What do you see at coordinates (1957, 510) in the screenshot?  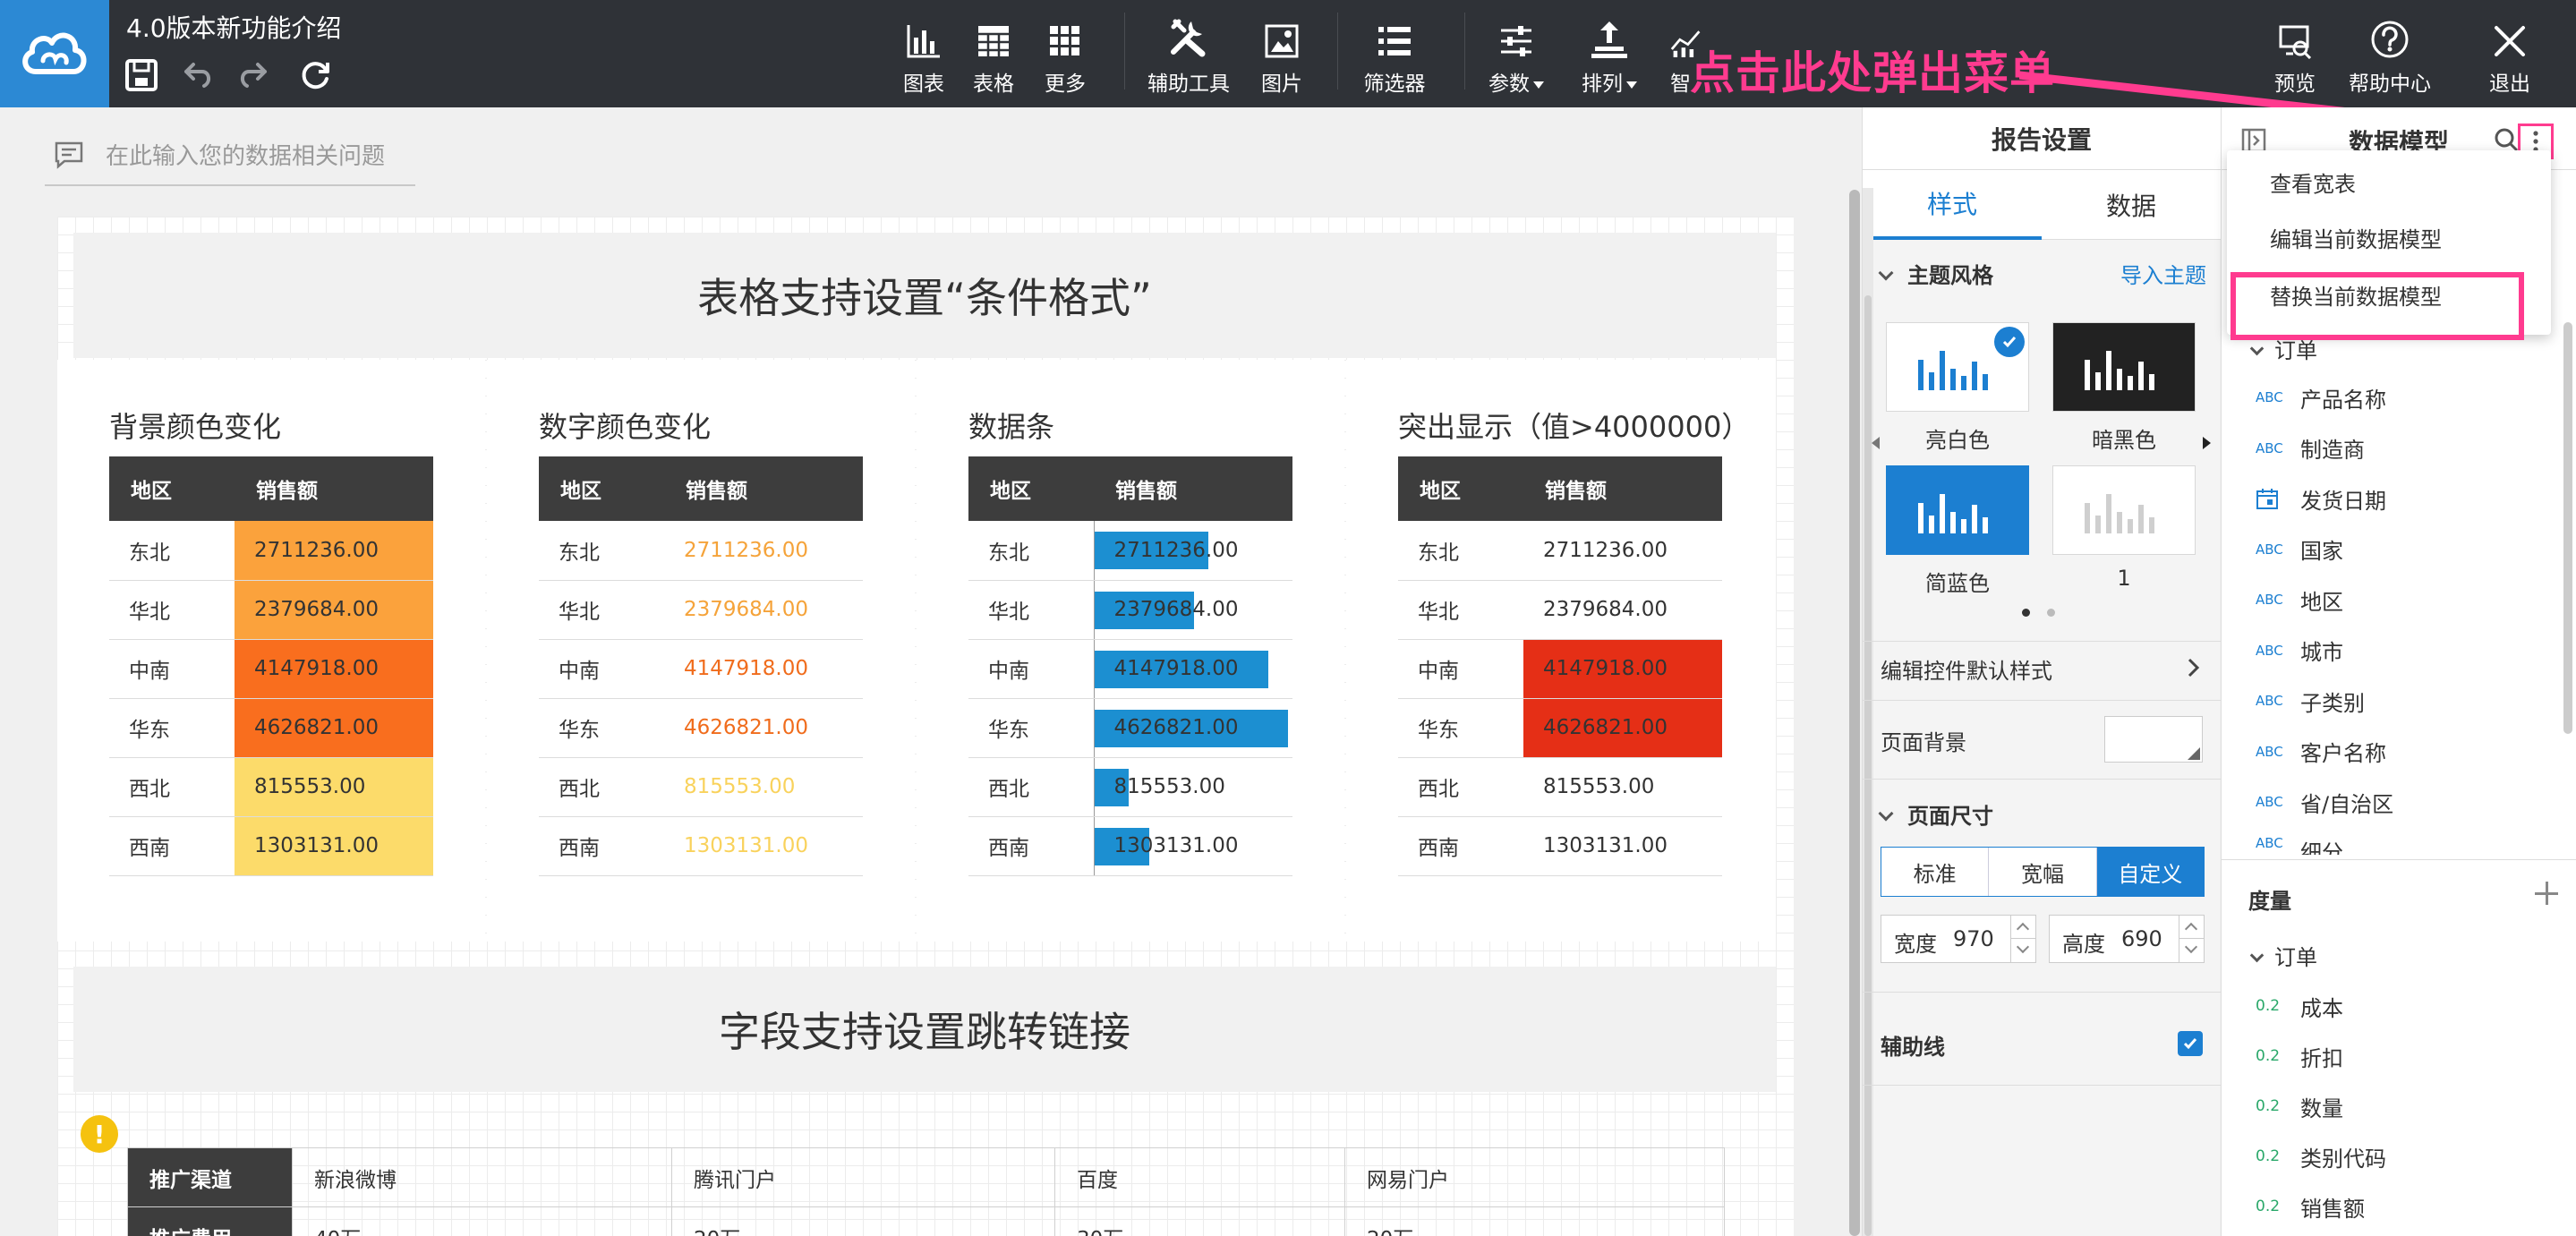 I see `theme-blue` at bounding box center [1957, 510].